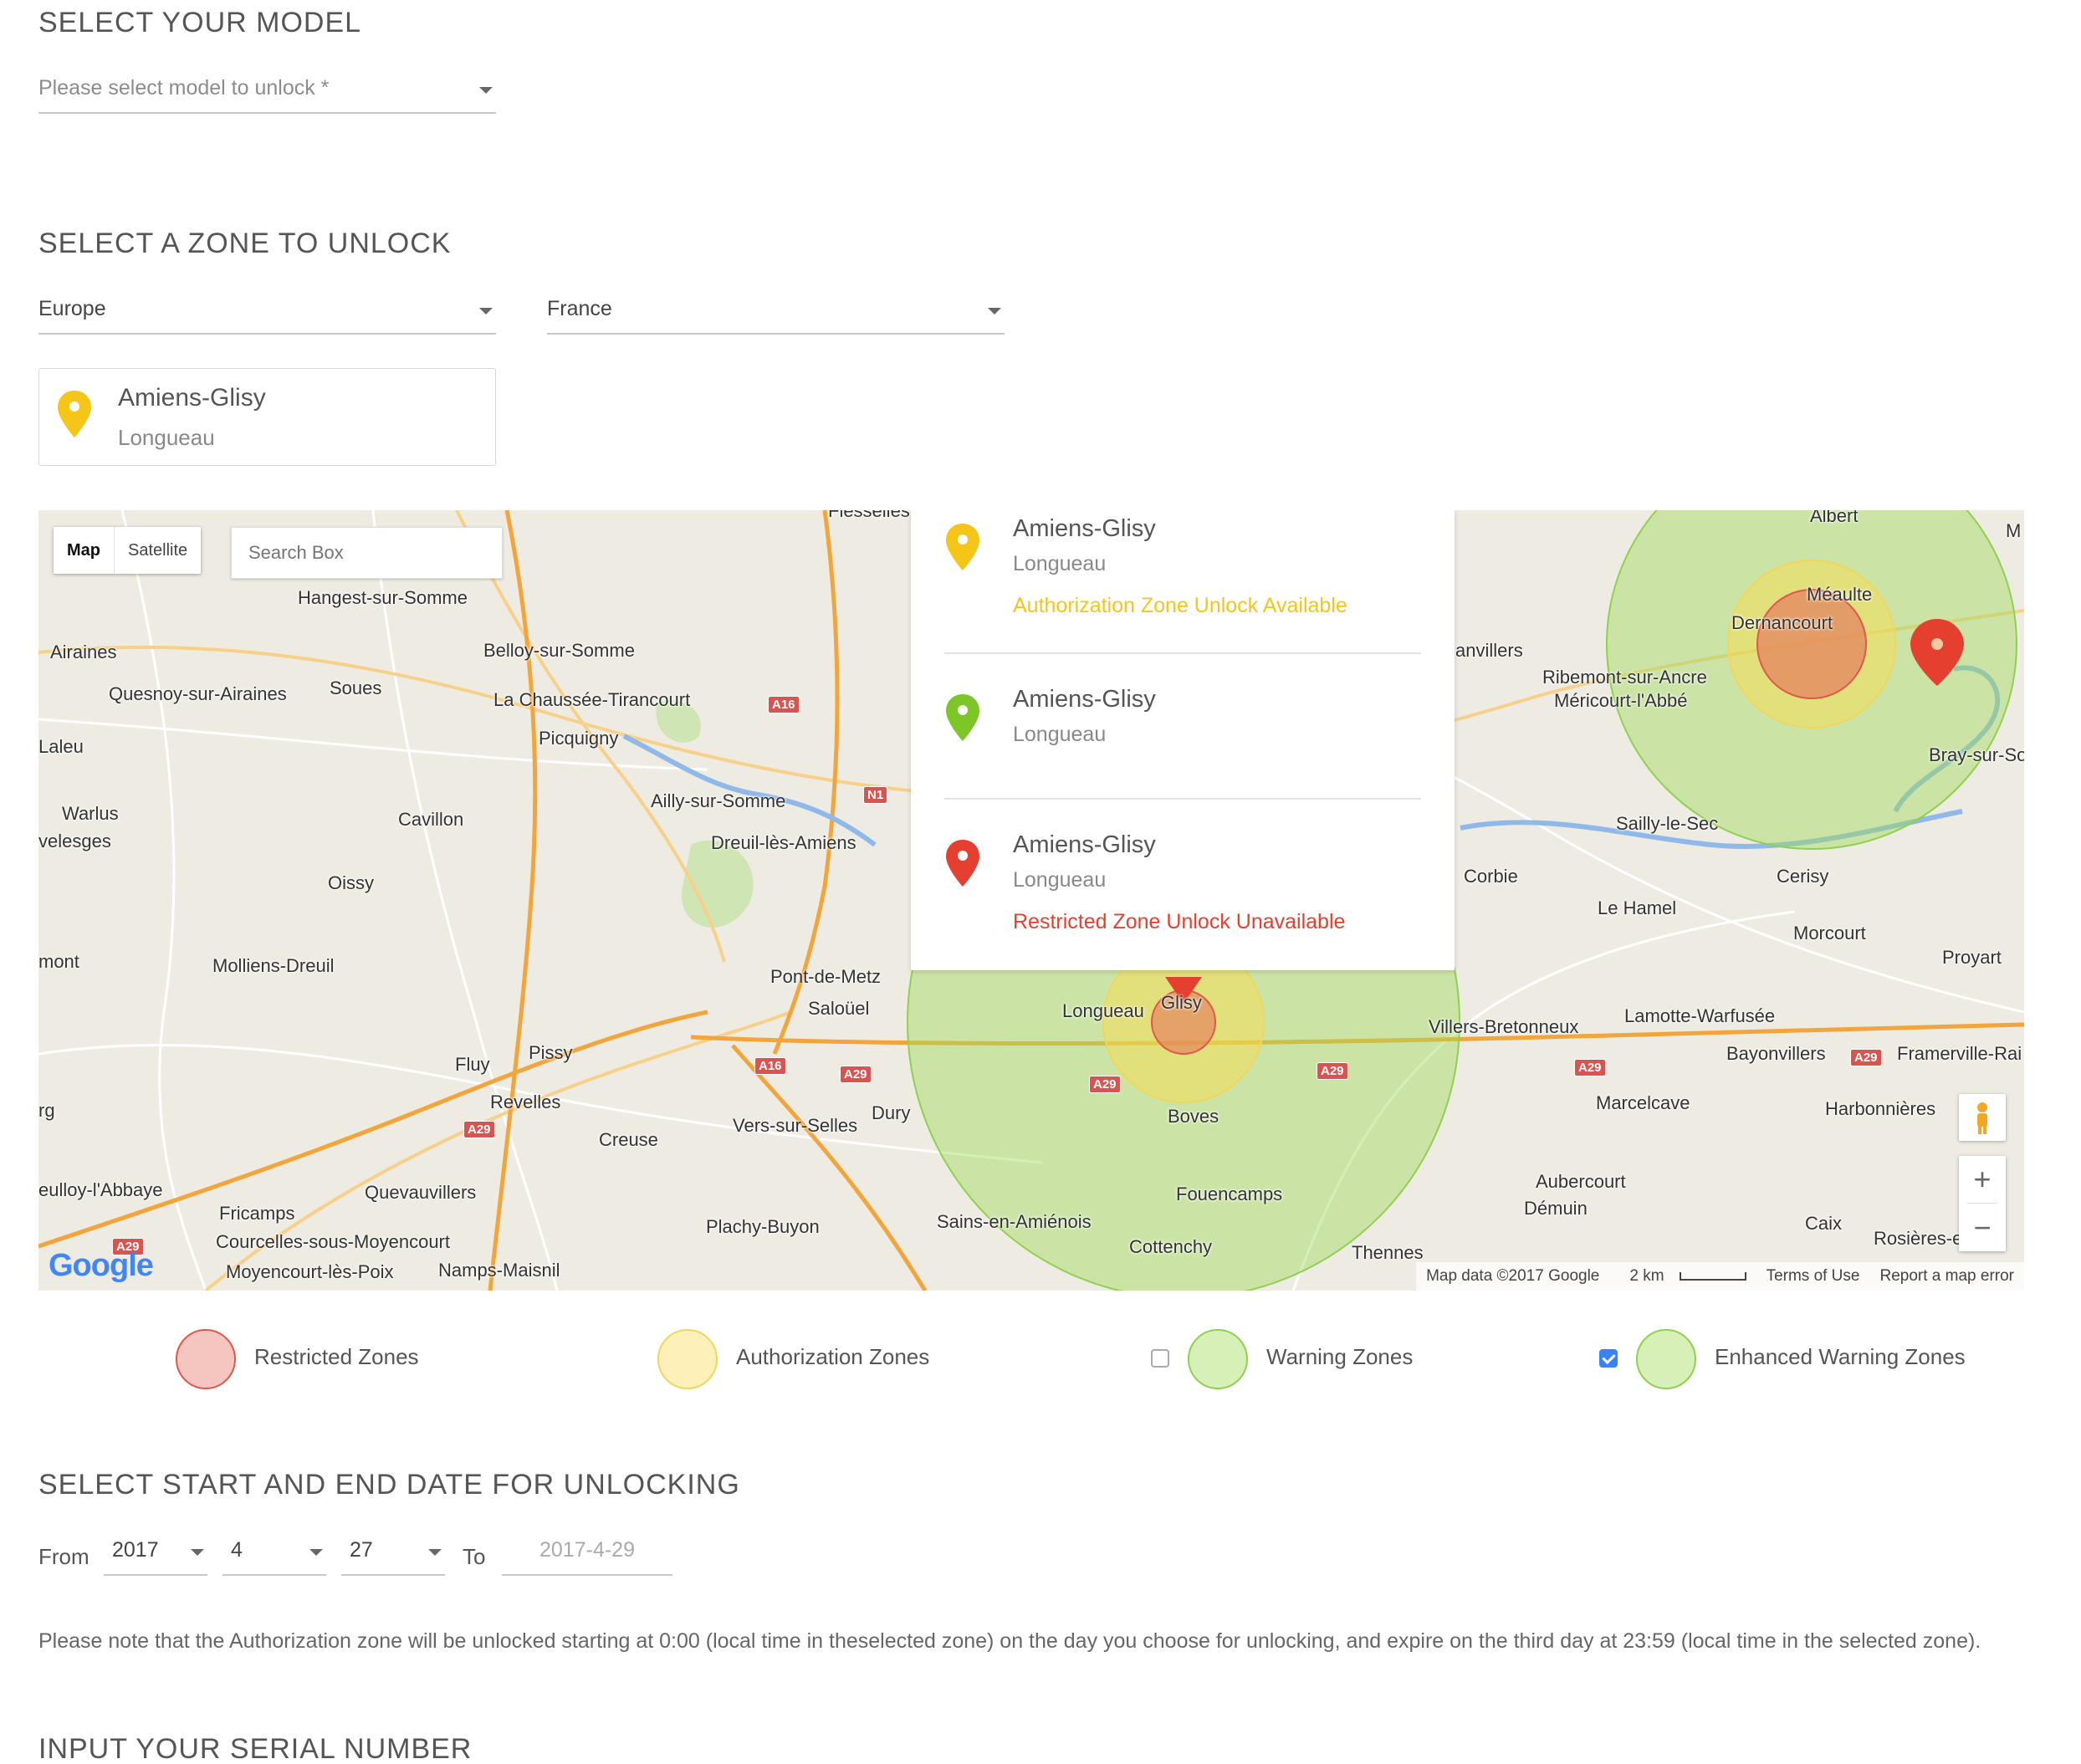  I want to click on map-data-attribution: Map data ©2017 Google, so click(1513, 1276).